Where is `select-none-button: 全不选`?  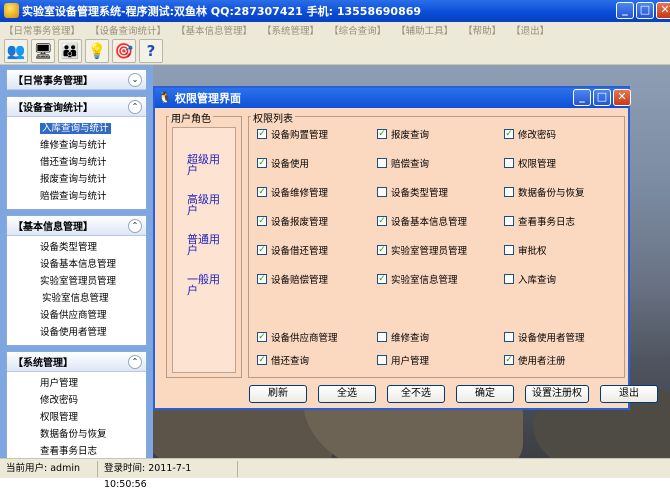 select-none-button: 全不选 is located at coordinates (416, 394).